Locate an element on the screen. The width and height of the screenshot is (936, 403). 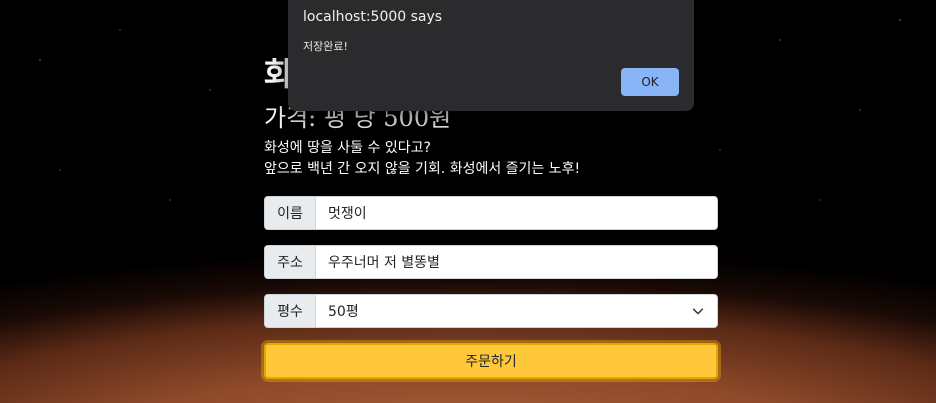
name-label: 이름 is located at coordinates (290, 213).